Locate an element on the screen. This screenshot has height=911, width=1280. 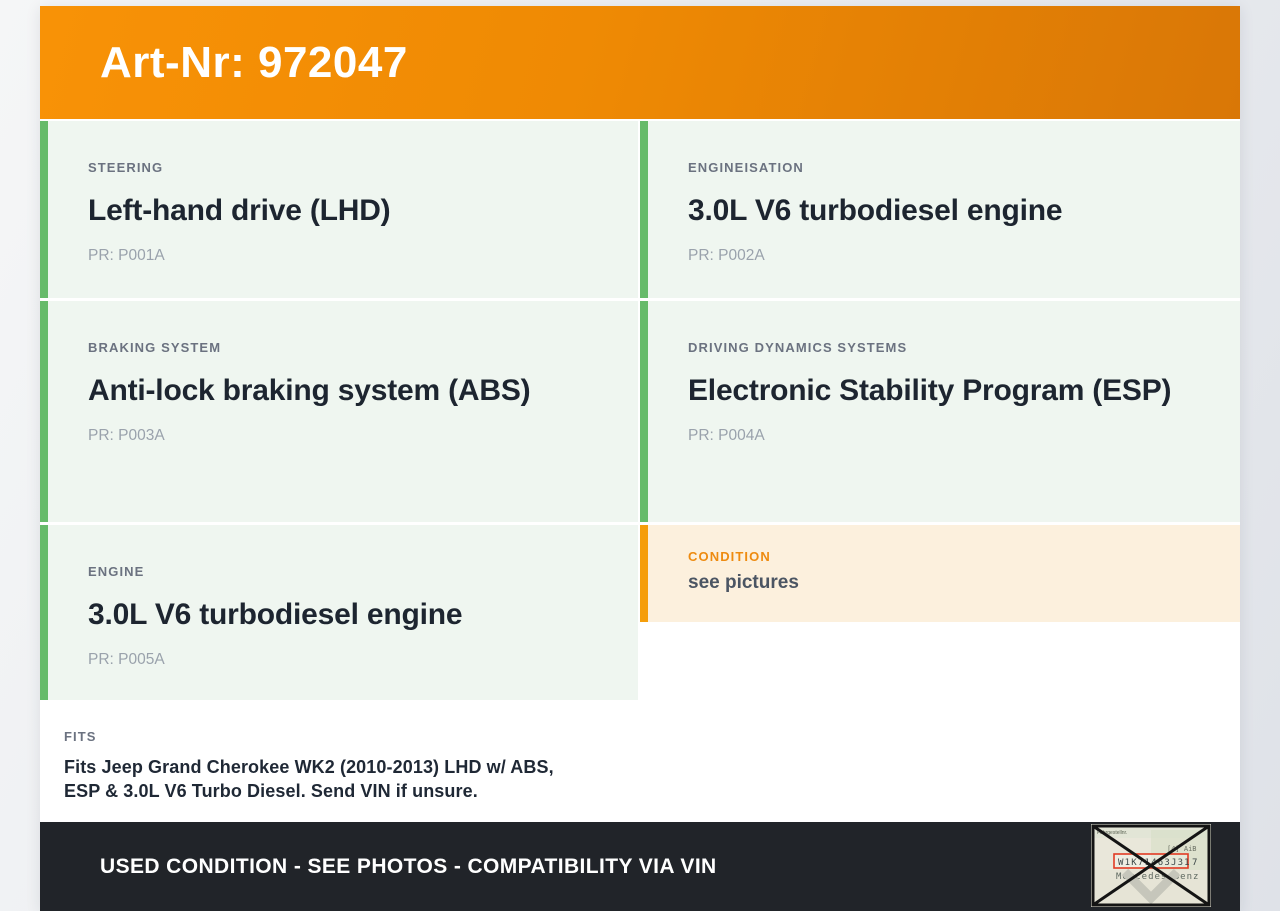
spec-pr-code: PR: P001A is located at coordinates (126, 255).